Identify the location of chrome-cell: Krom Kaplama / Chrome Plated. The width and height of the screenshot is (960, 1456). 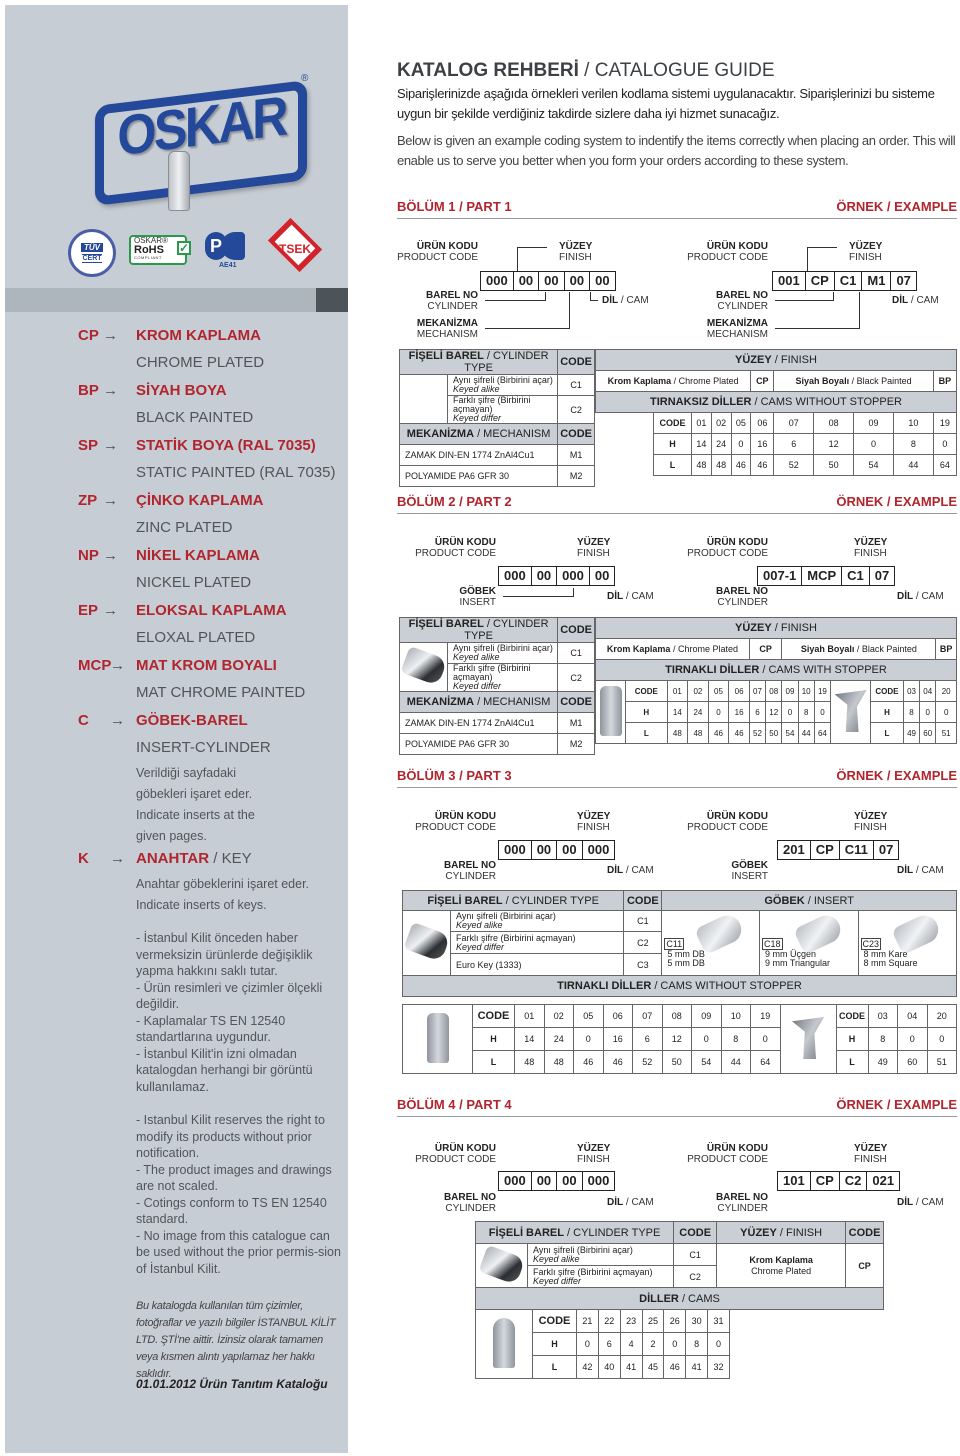
(672, 649).